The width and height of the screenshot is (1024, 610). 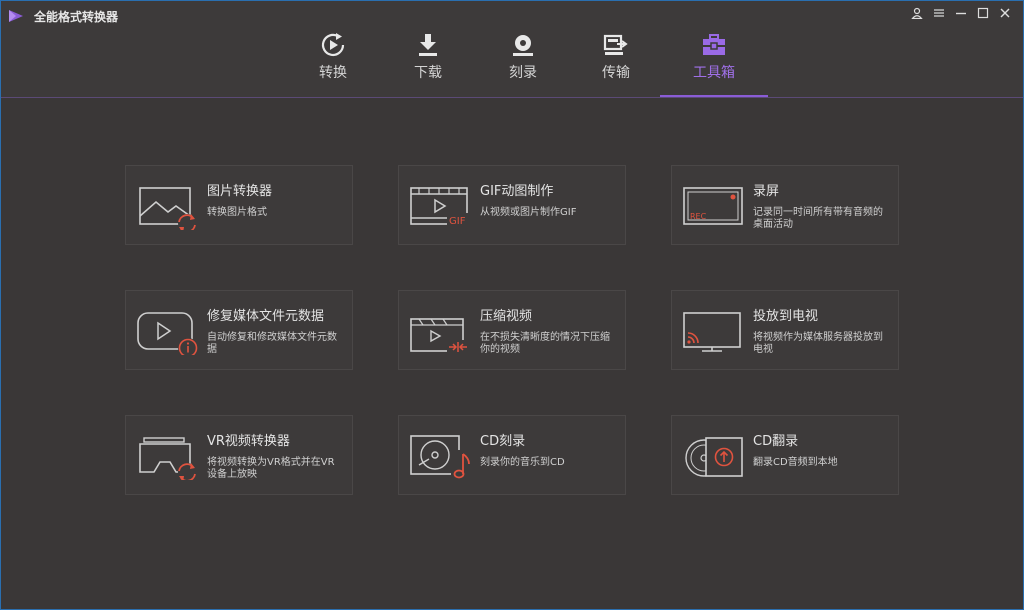 What do you see at coordinates (440, 335) in the screenshot?
I see `compress-video-icon` at bounding box center [440, 335].